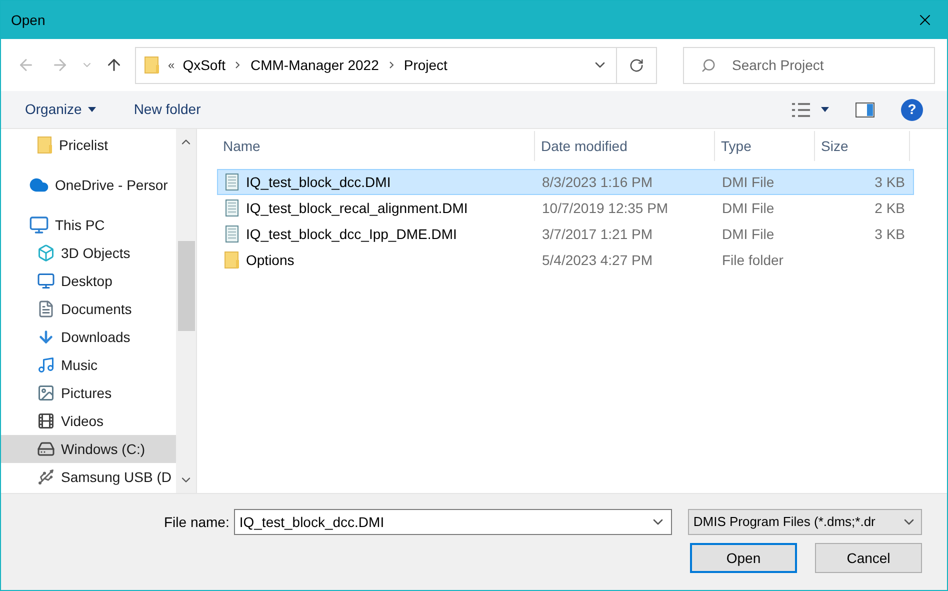  I want to click on sidebar-item: Pricelist, so click(88, 145).